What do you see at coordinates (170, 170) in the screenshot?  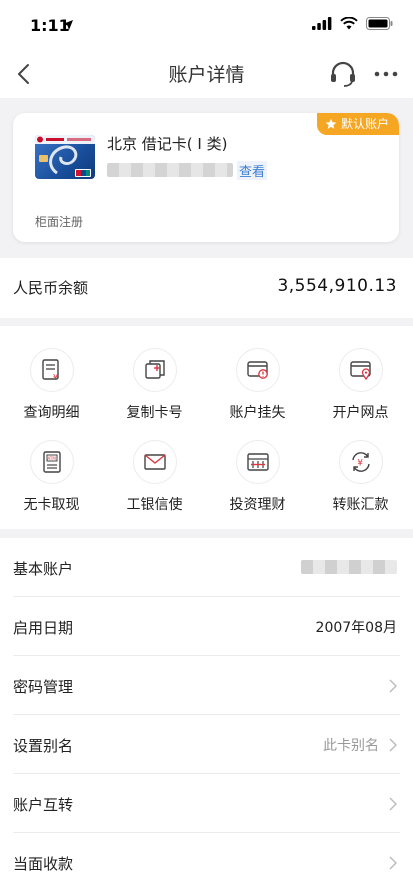 I see `masked-card-number` at bounding box center [170, 170].